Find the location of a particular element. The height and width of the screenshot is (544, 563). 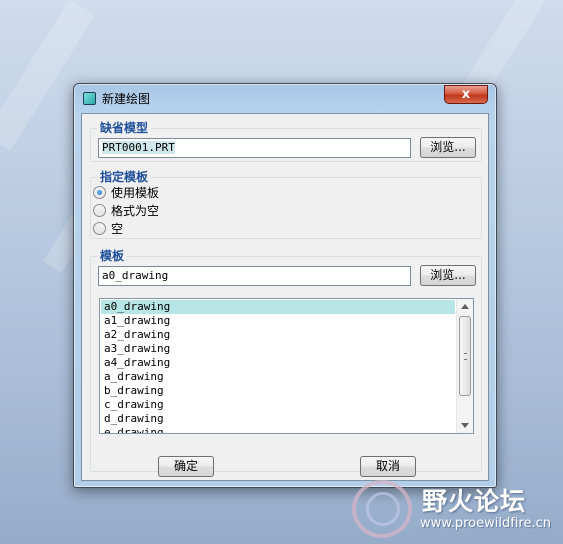

list-item: a1_drawing is located at coordinates (278, 321).